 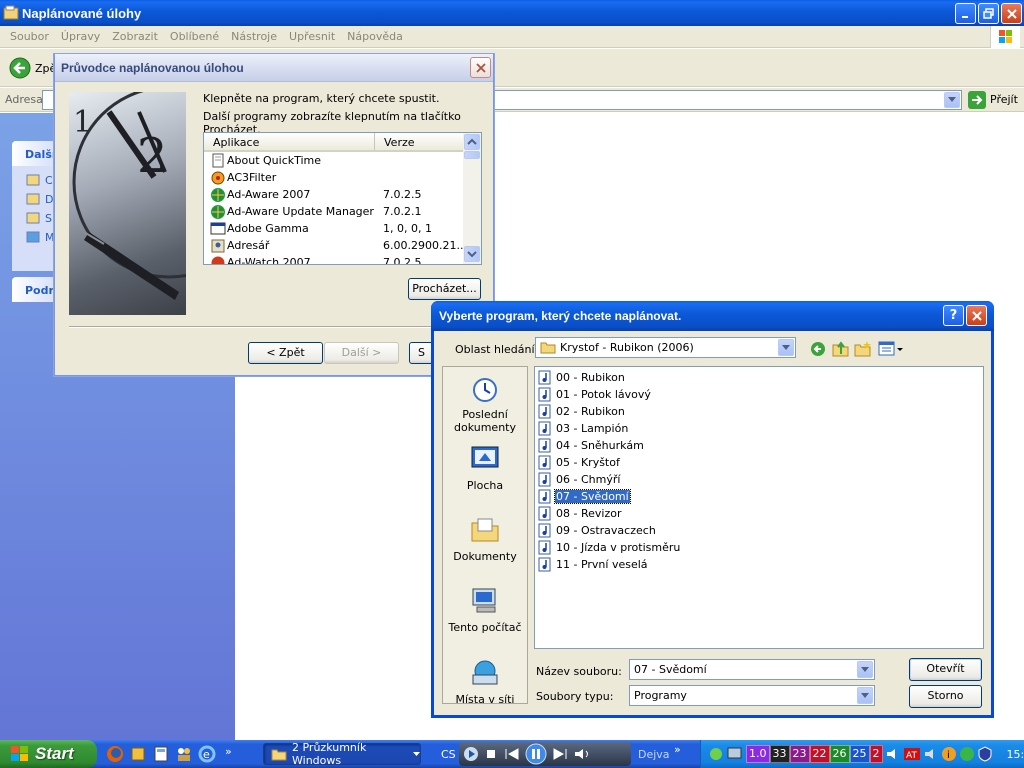 What do you see at coordinates (342, 754) in the screenshot?
I see `taskbar-task-explorer: 2 Průzkumník Windows` at bounding box center [342, 754].